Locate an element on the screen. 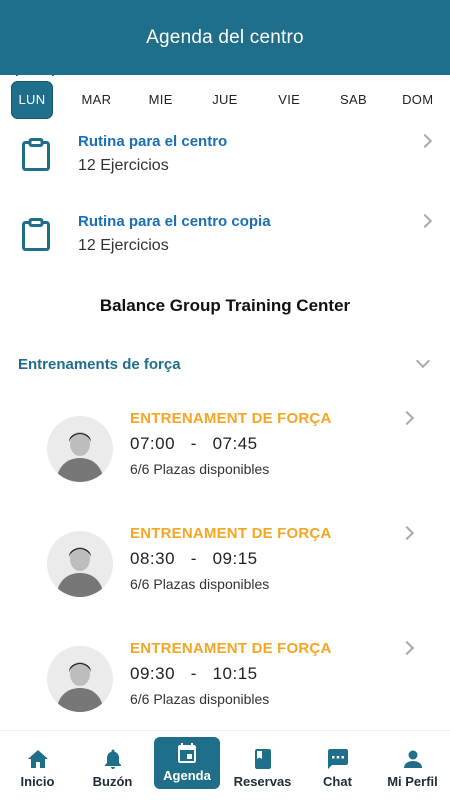 Image resolution: width=450 pixels, height=800 pixels. start-time: 07:00 is located at coordinates (153, 443).